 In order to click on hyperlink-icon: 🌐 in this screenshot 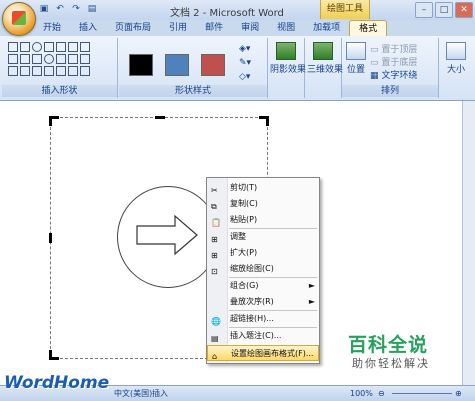, I will do `click(216, 321)`.